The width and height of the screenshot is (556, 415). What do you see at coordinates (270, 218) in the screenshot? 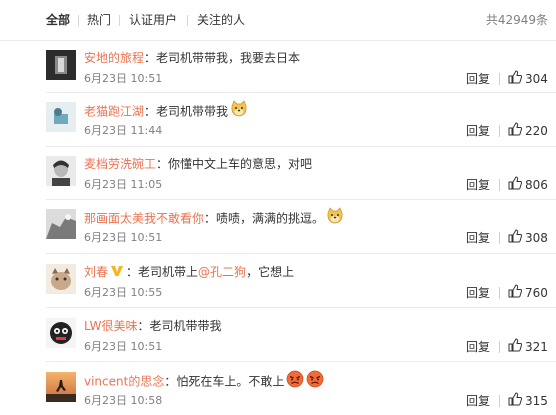
I see `comment-body: 啧啧，满满的挑逗。` at bounding box center [270, 218].